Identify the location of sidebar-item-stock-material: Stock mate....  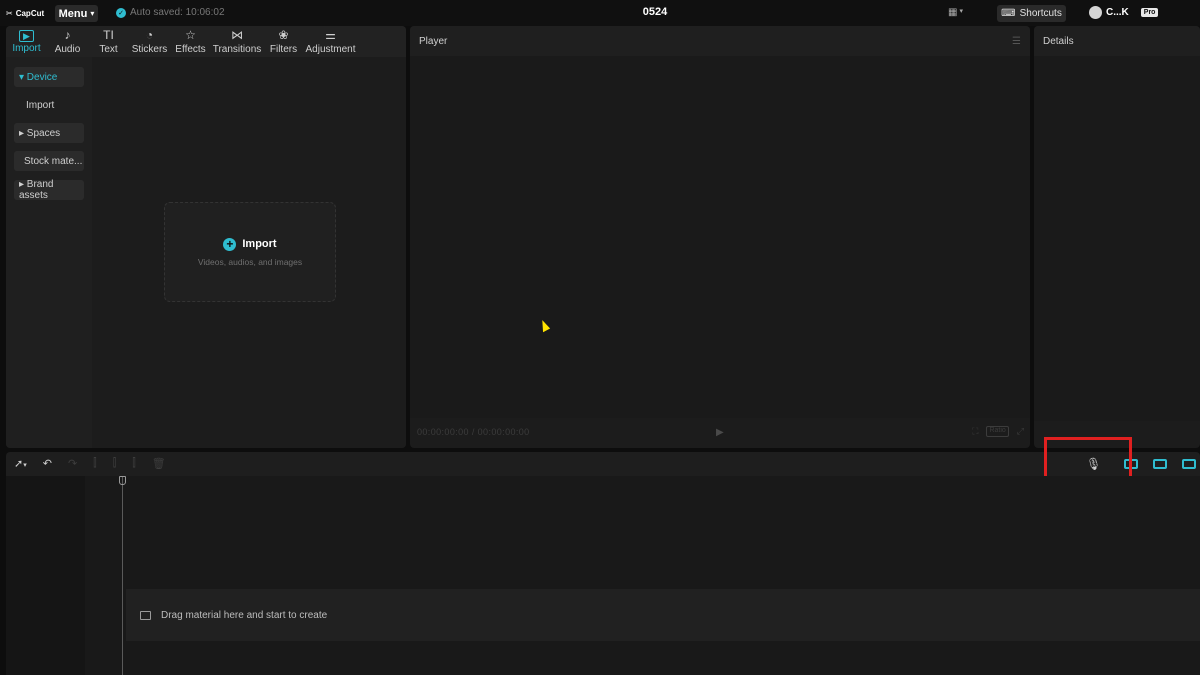
(49, 161).